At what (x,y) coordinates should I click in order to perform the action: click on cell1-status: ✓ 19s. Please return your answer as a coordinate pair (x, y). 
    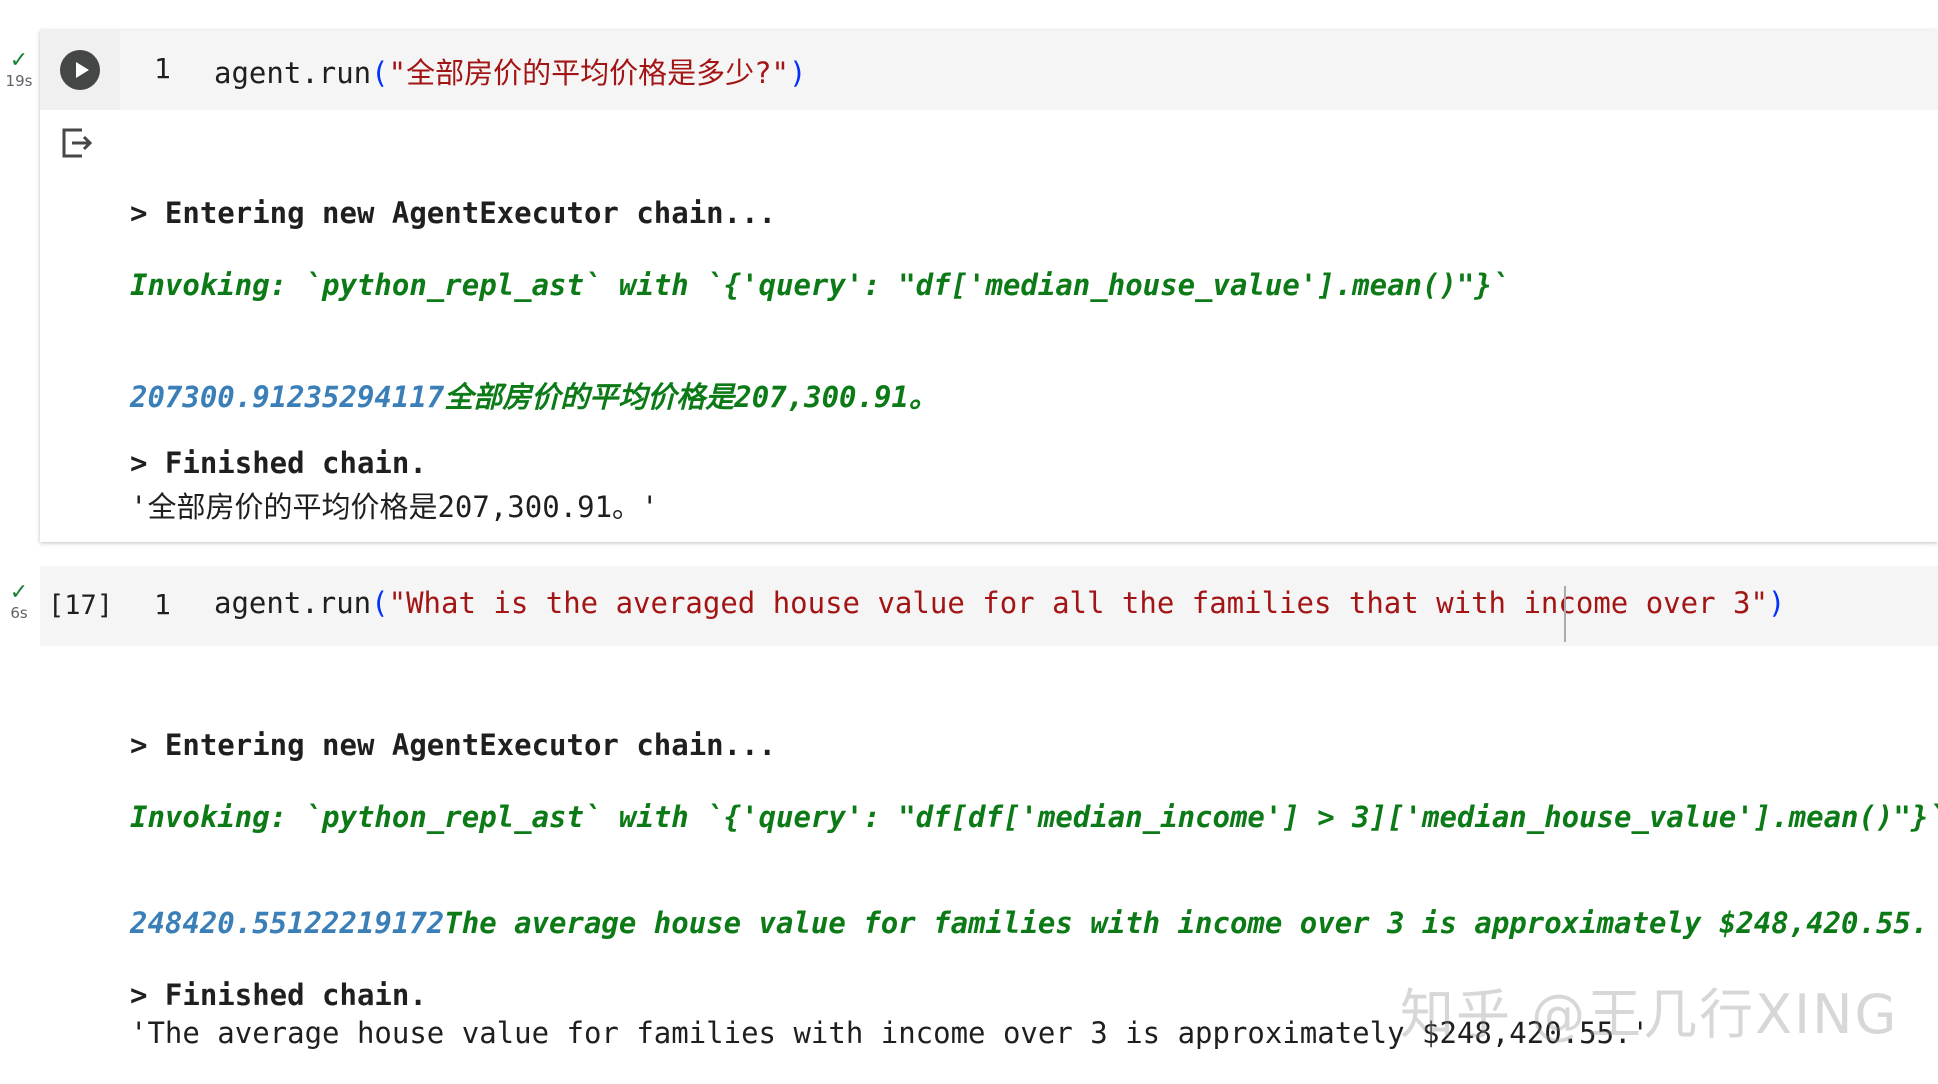
    Looking at the image, I should click on (19, 70).